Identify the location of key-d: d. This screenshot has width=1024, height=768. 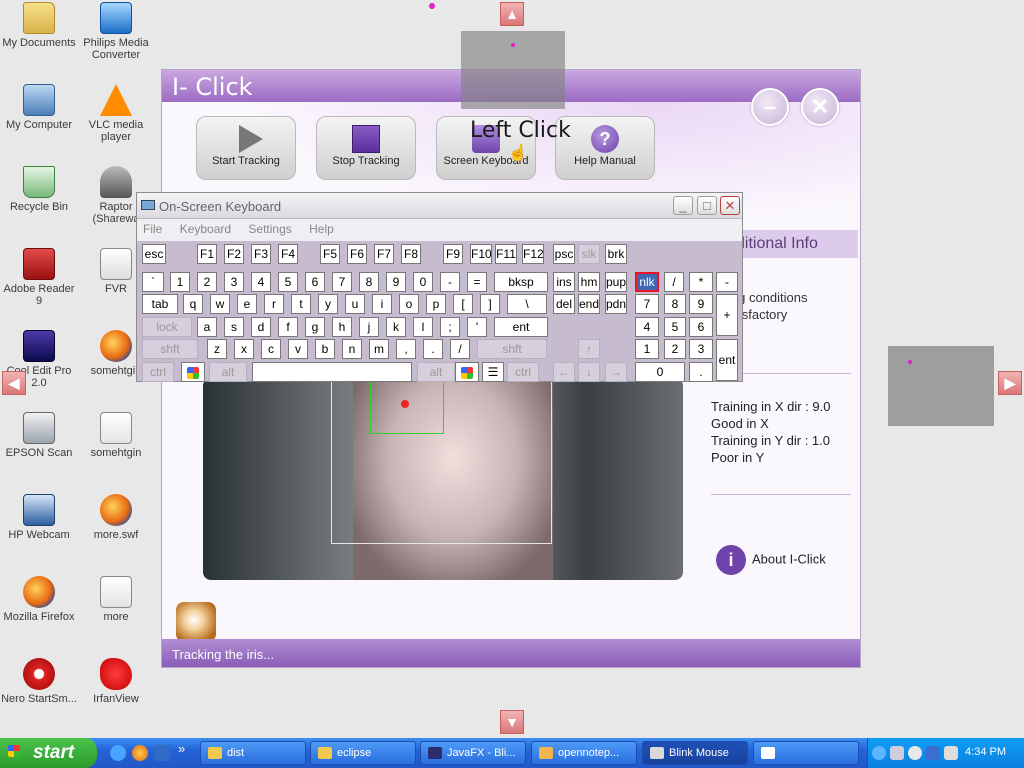
(261, 327).